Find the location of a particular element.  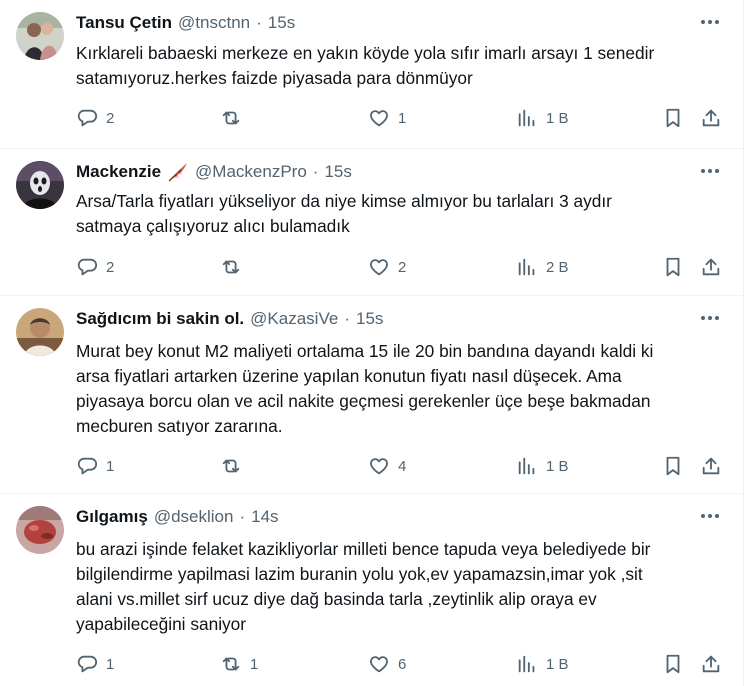

repost-button: 1 is located at coordinates (239, 664).